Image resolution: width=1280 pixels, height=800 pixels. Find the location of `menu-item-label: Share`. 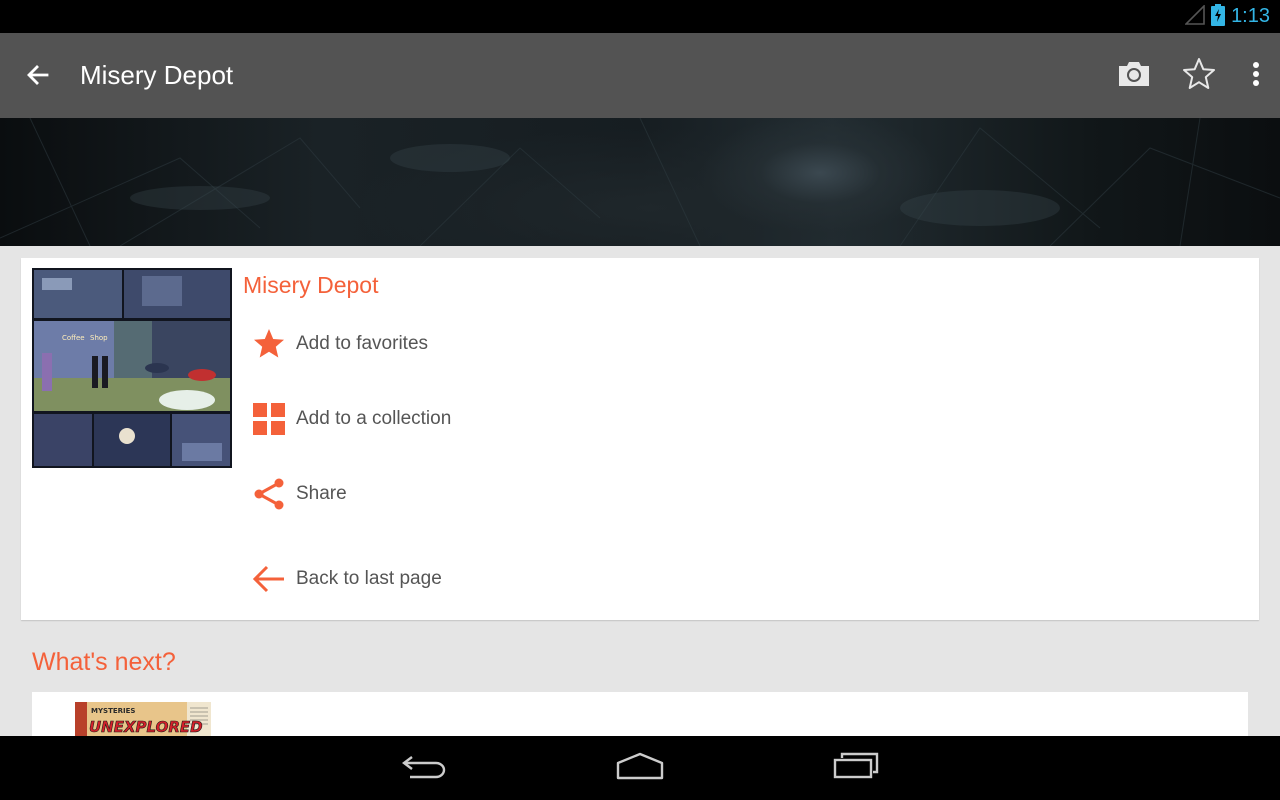

menu-item-label: Share is located at coordinates (321, 493).